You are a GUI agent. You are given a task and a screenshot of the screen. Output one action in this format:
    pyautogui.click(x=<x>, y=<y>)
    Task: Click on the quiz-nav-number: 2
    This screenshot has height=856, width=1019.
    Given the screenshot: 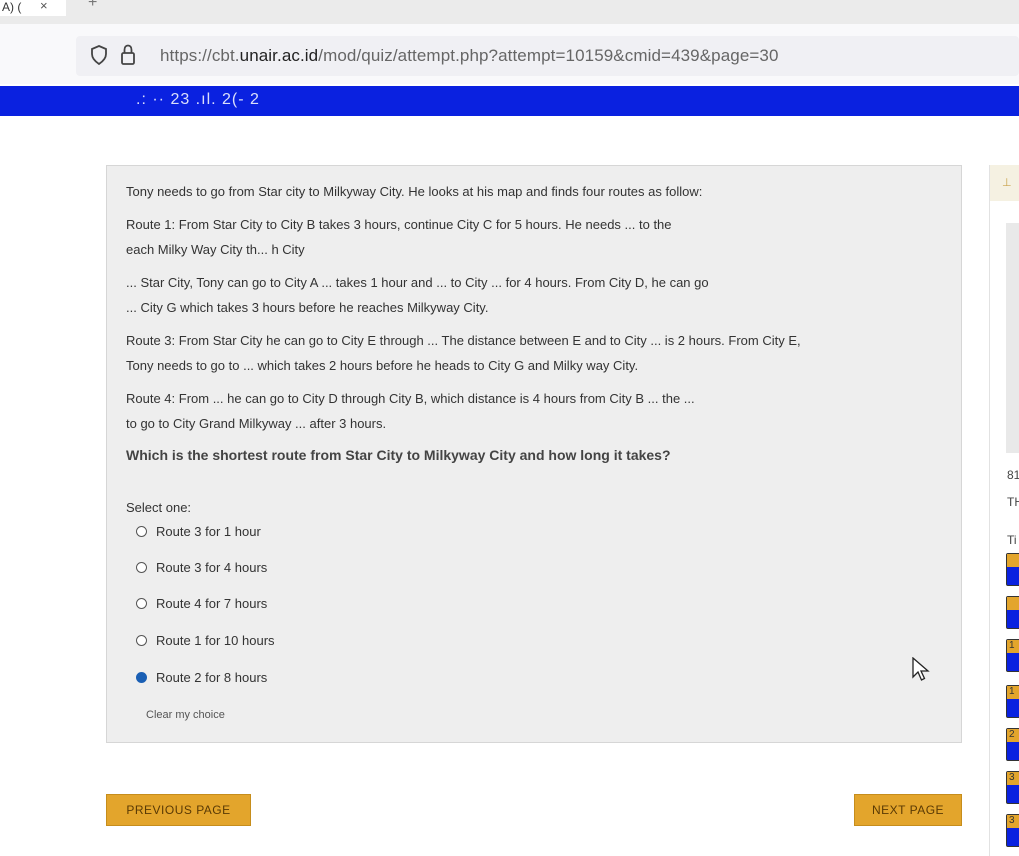 What is the action you would take?
    pyautogui.click(x=1013, y=735)
    